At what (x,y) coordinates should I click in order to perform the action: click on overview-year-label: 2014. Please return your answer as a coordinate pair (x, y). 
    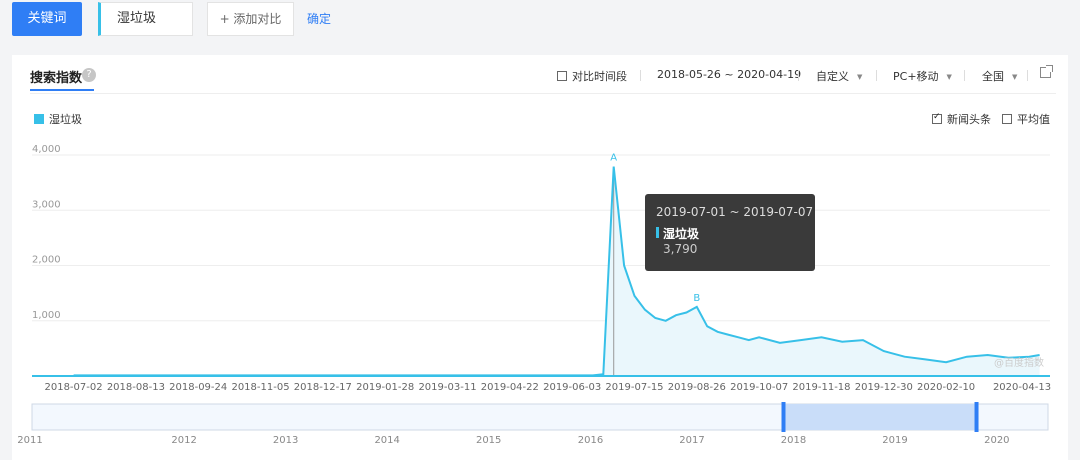
    Looking at the image, I should click on (386, 440).